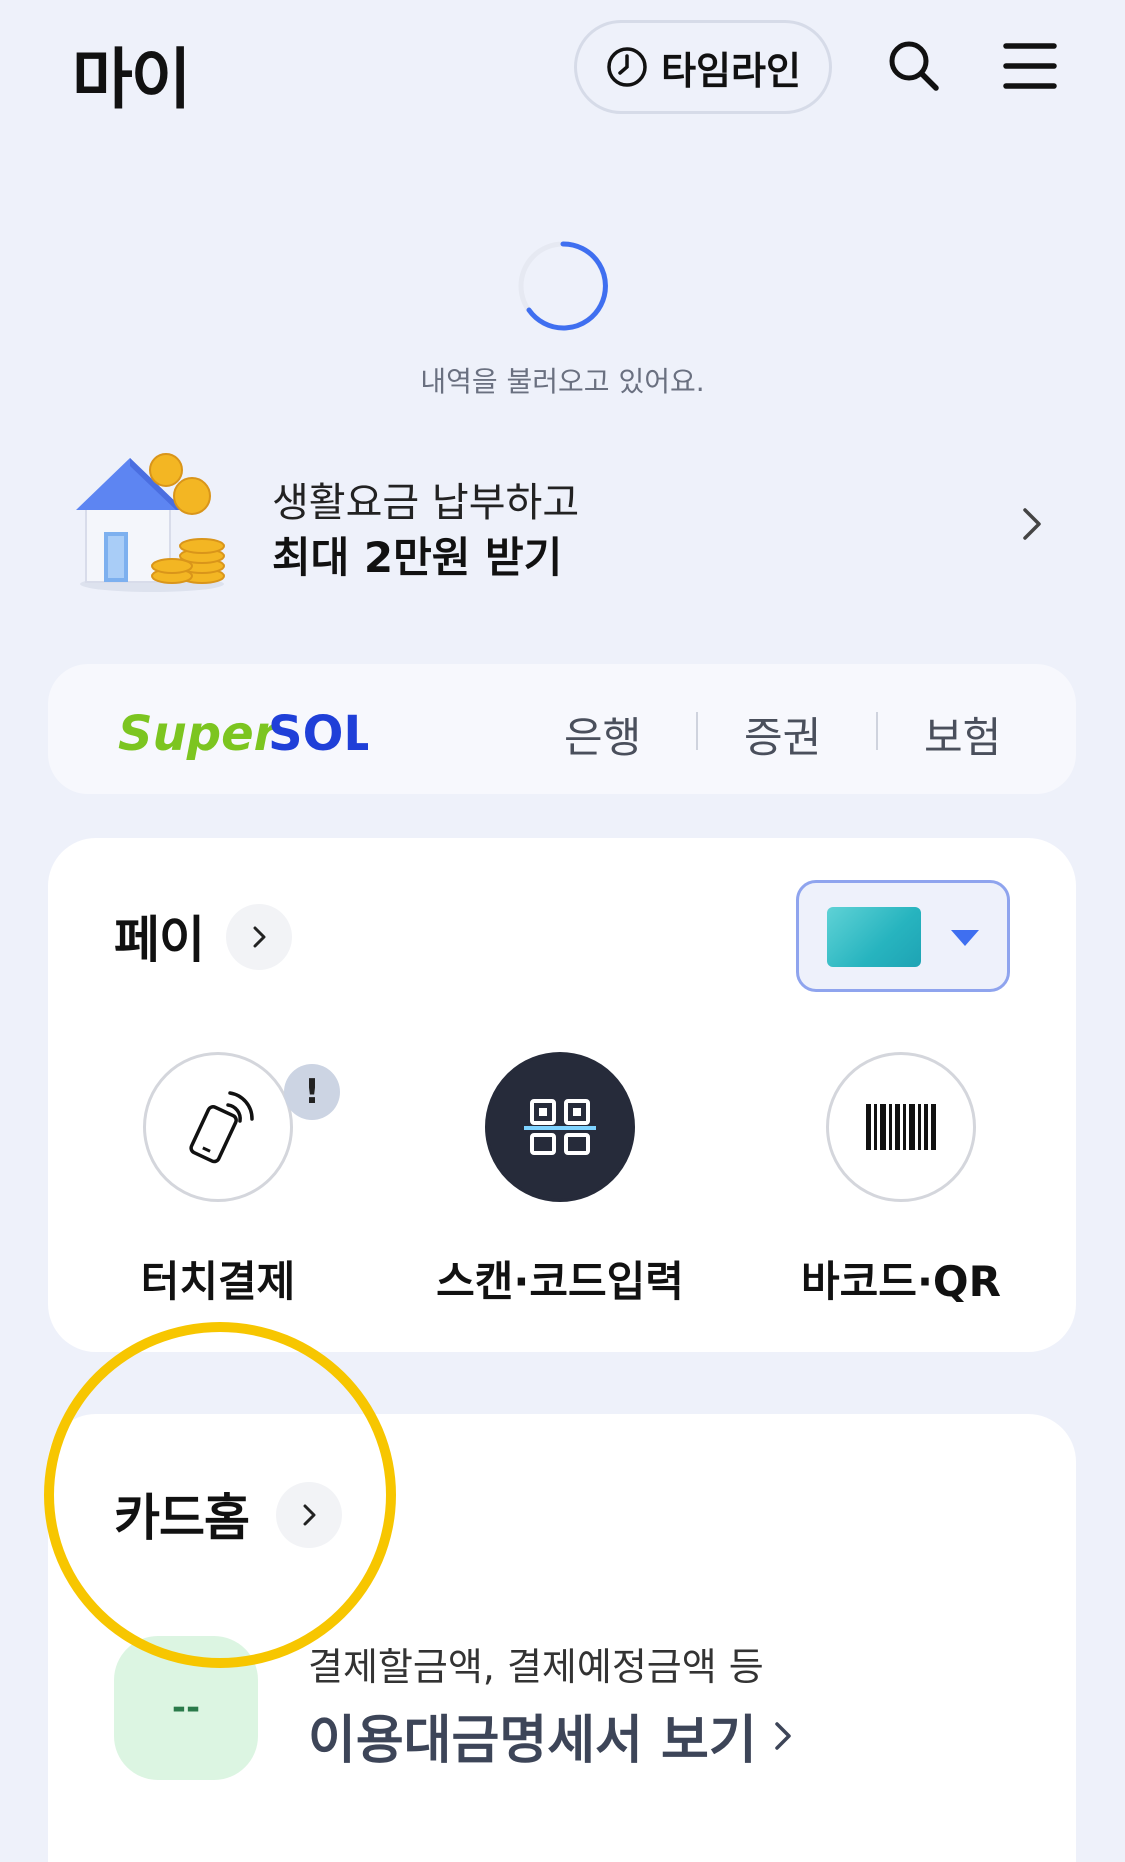  What do you see at coordinates (563, 286) in the screenshot?
I see `loading-spinner` at bounding box center [563, 286].